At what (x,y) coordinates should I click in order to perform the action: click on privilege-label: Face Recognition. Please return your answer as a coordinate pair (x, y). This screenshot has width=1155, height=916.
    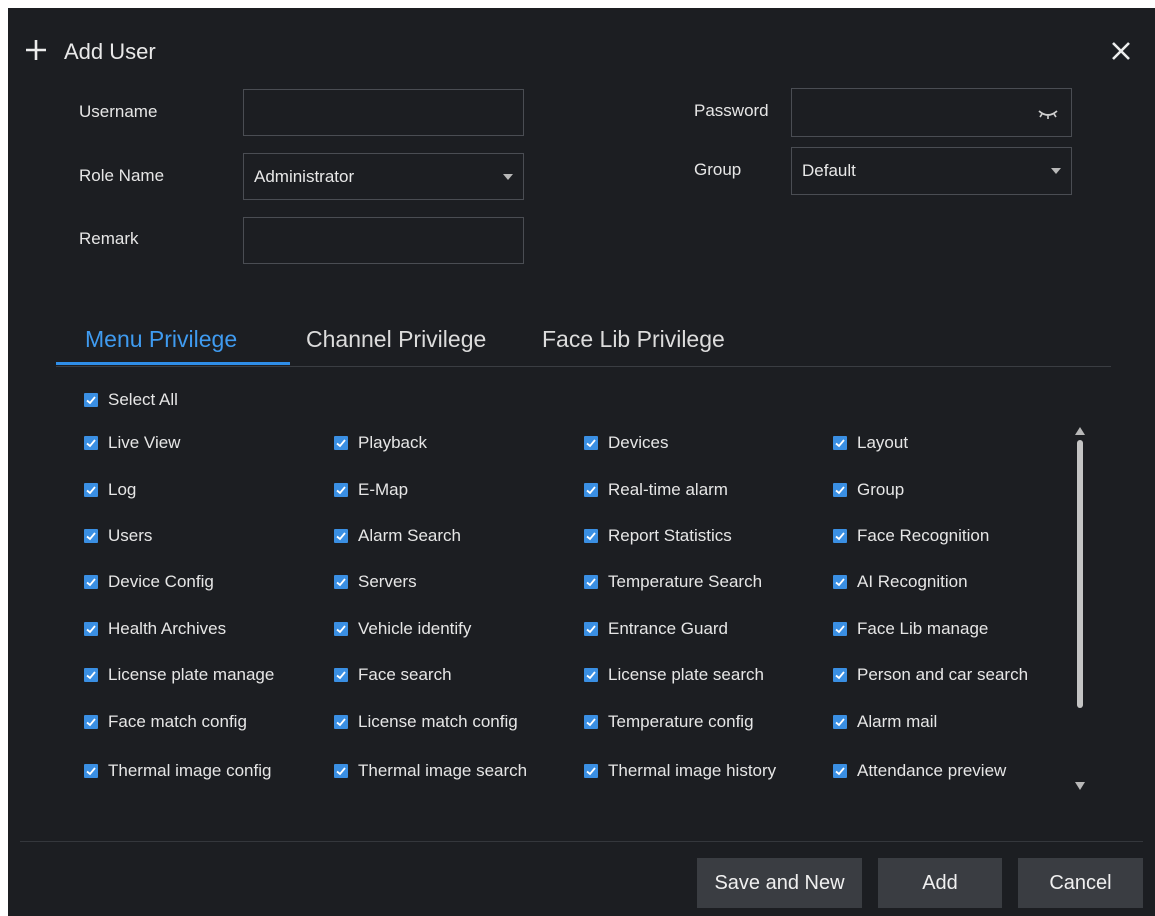
    Looking at the image, I should click on (923, 535).